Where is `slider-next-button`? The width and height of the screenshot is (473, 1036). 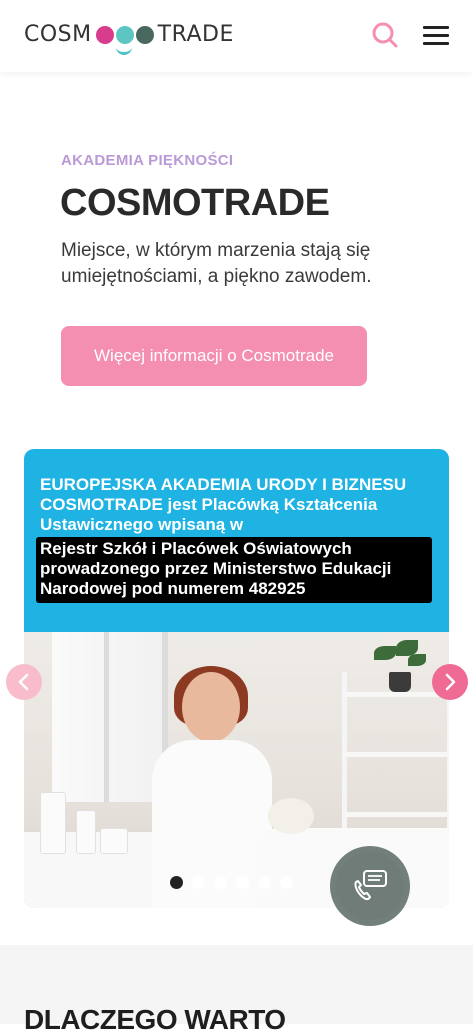 slider-next-button is located at coordinates (450, 682).